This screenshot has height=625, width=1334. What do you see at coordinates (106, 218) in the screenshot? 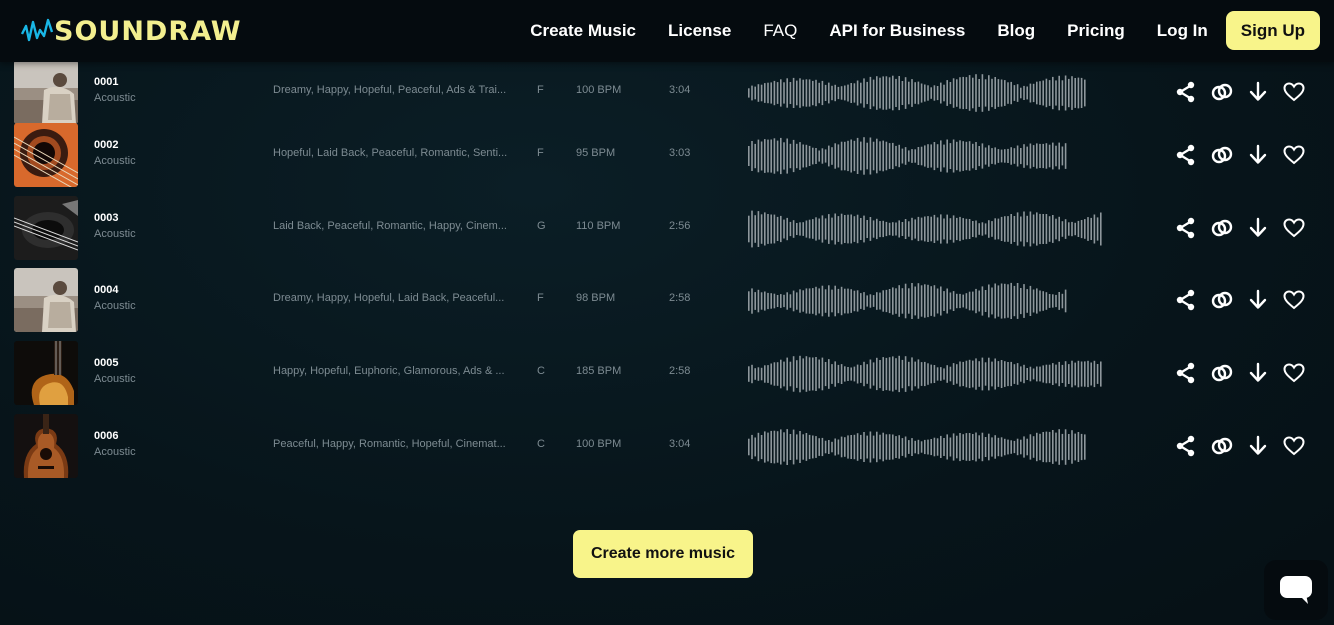
I see `track-title: 0003` at bounding box center [106, 218].